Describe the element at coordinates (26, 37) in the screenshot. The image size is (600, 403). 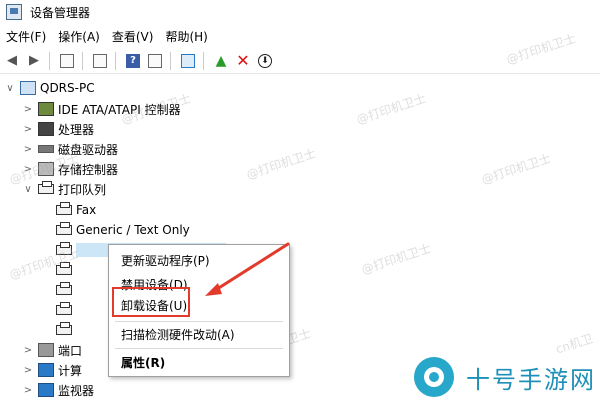
I see `menu-file: 文件(F)` at that location.